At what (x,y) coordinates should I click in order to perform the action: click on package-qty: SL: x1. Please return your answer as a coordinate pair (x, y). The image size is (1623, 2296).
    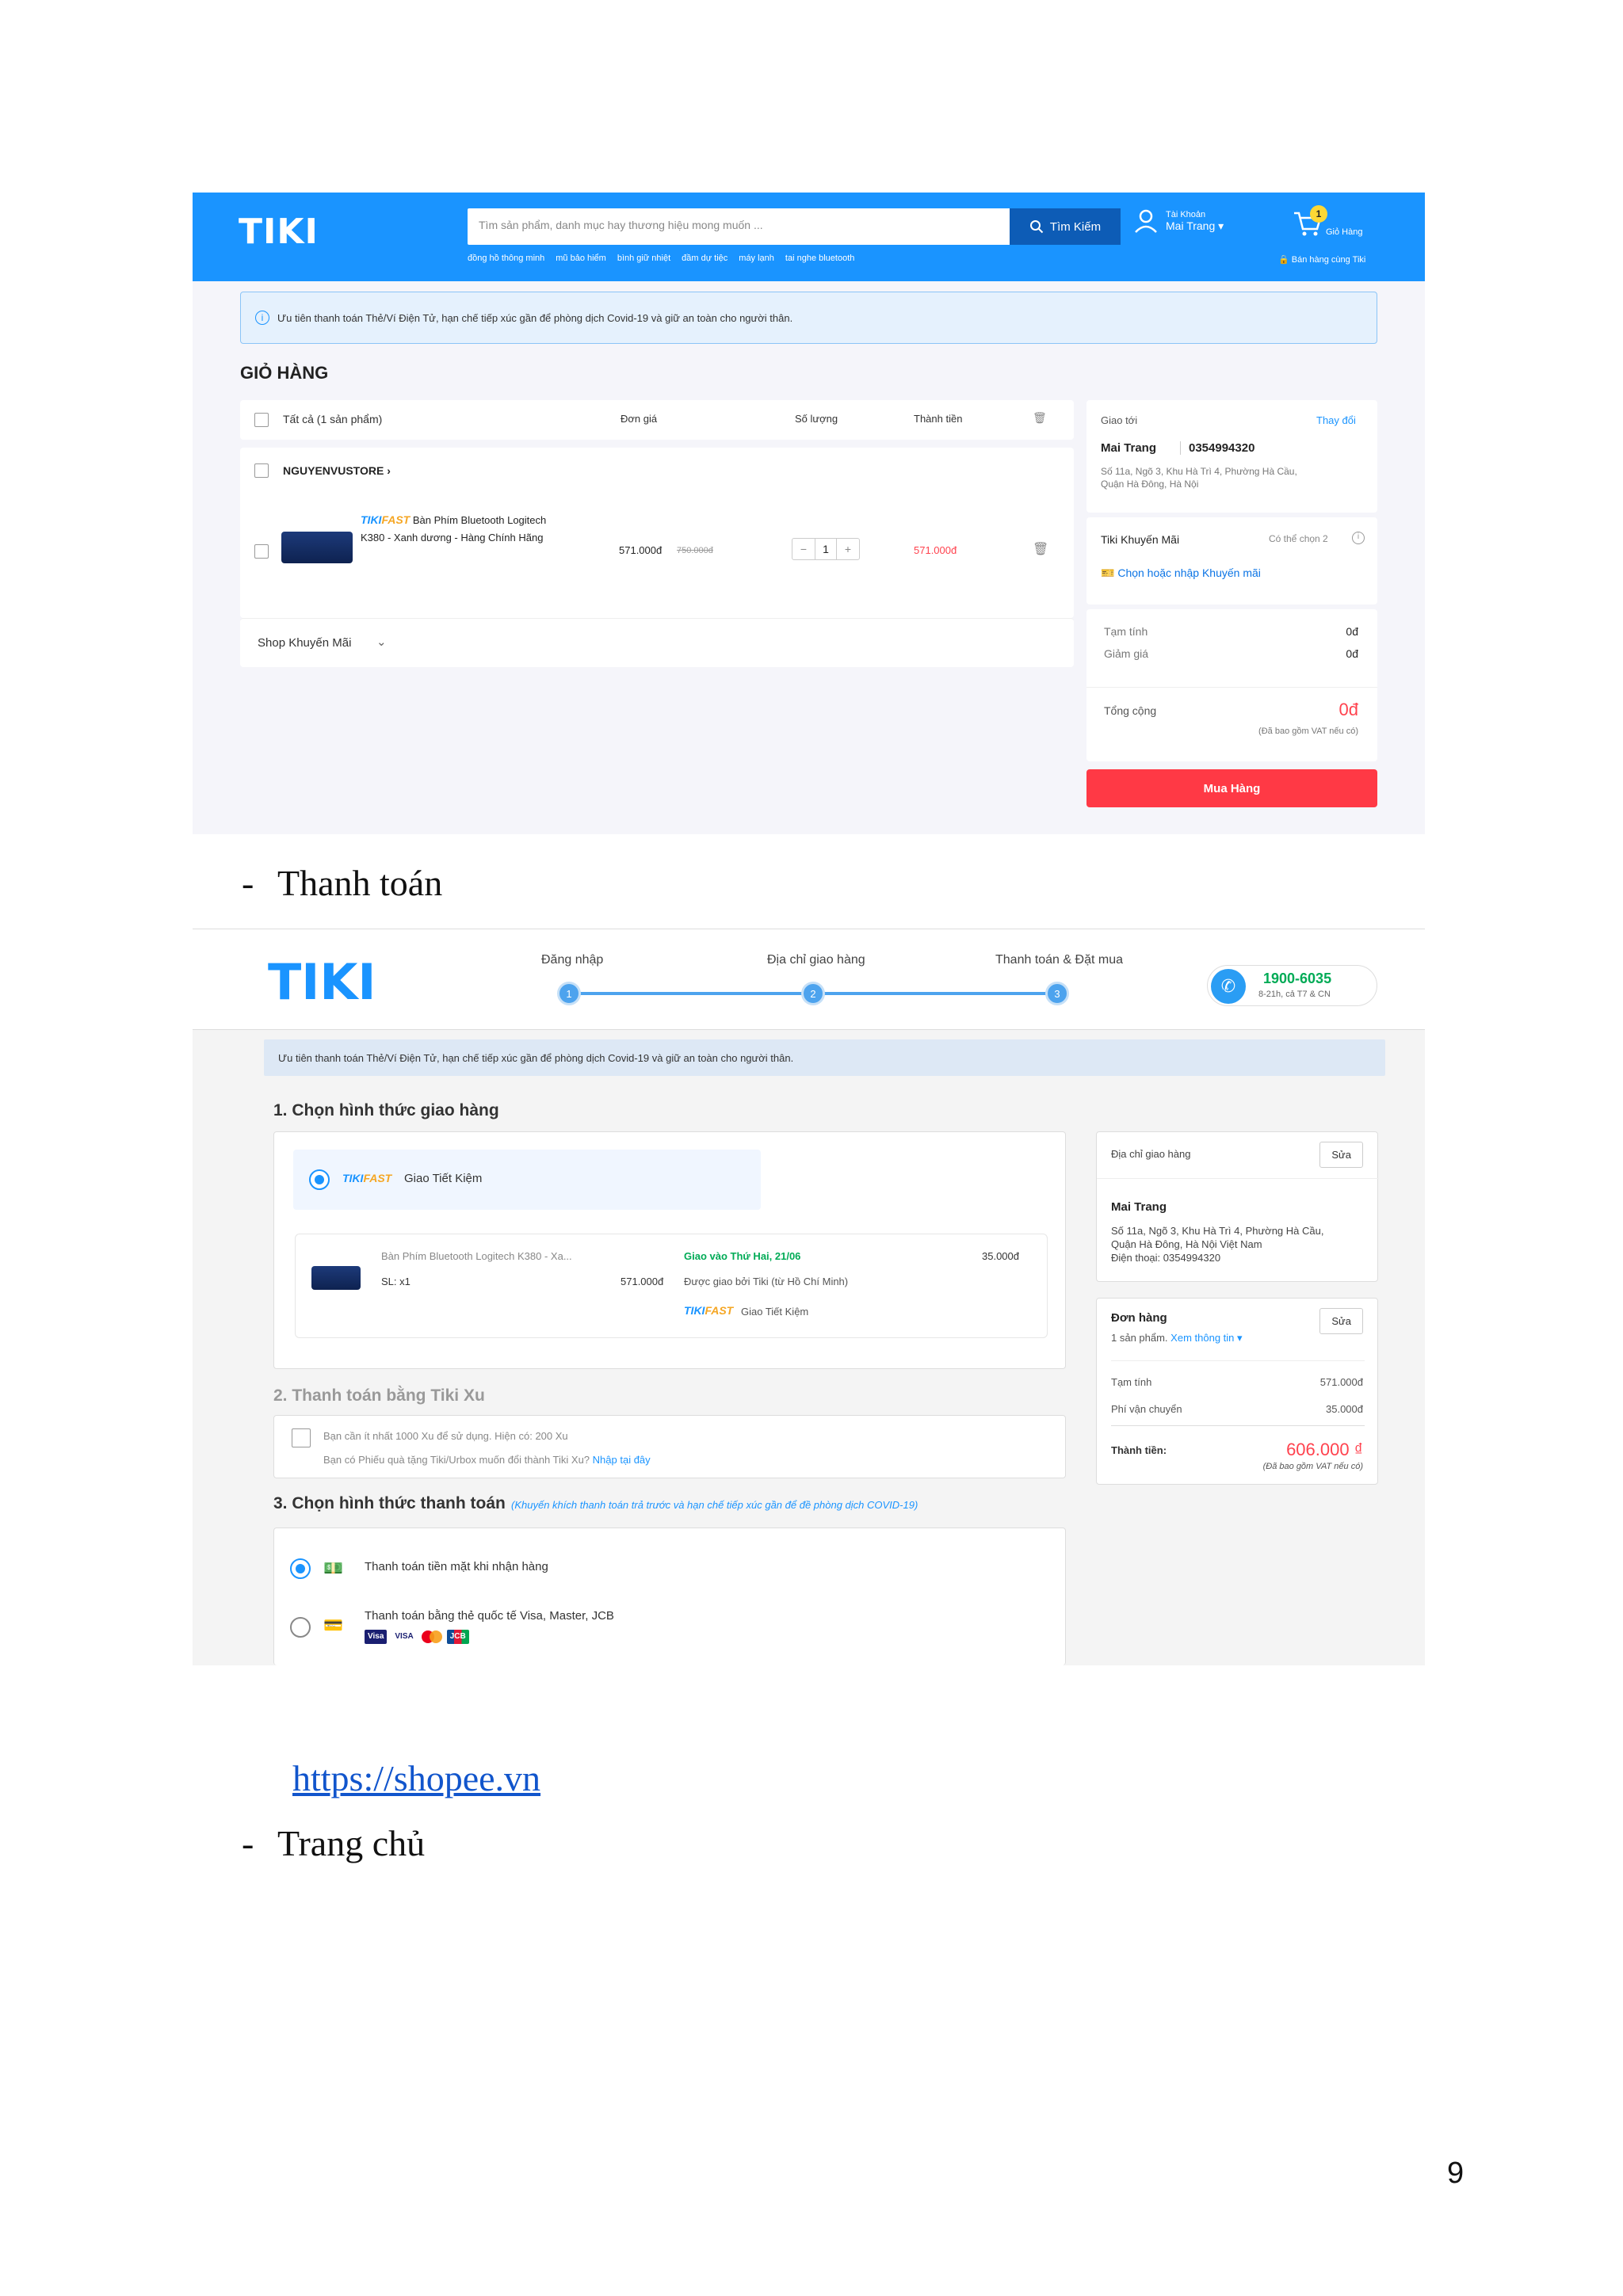
    Looking at the image, I should click on (396, 1281).